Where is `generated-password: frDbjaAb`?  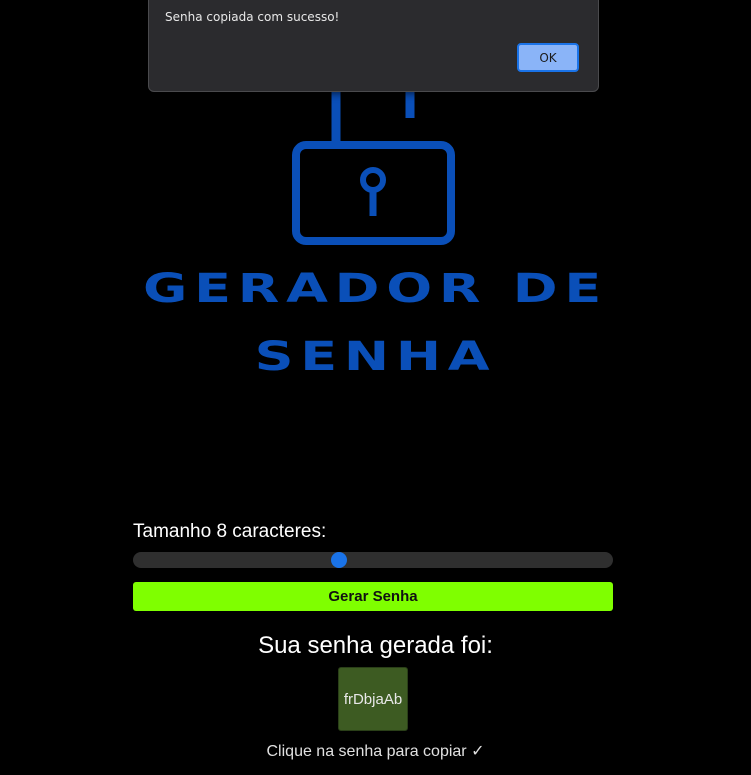
generated-password: frDbjaAb is located at coordinates (373, 699).